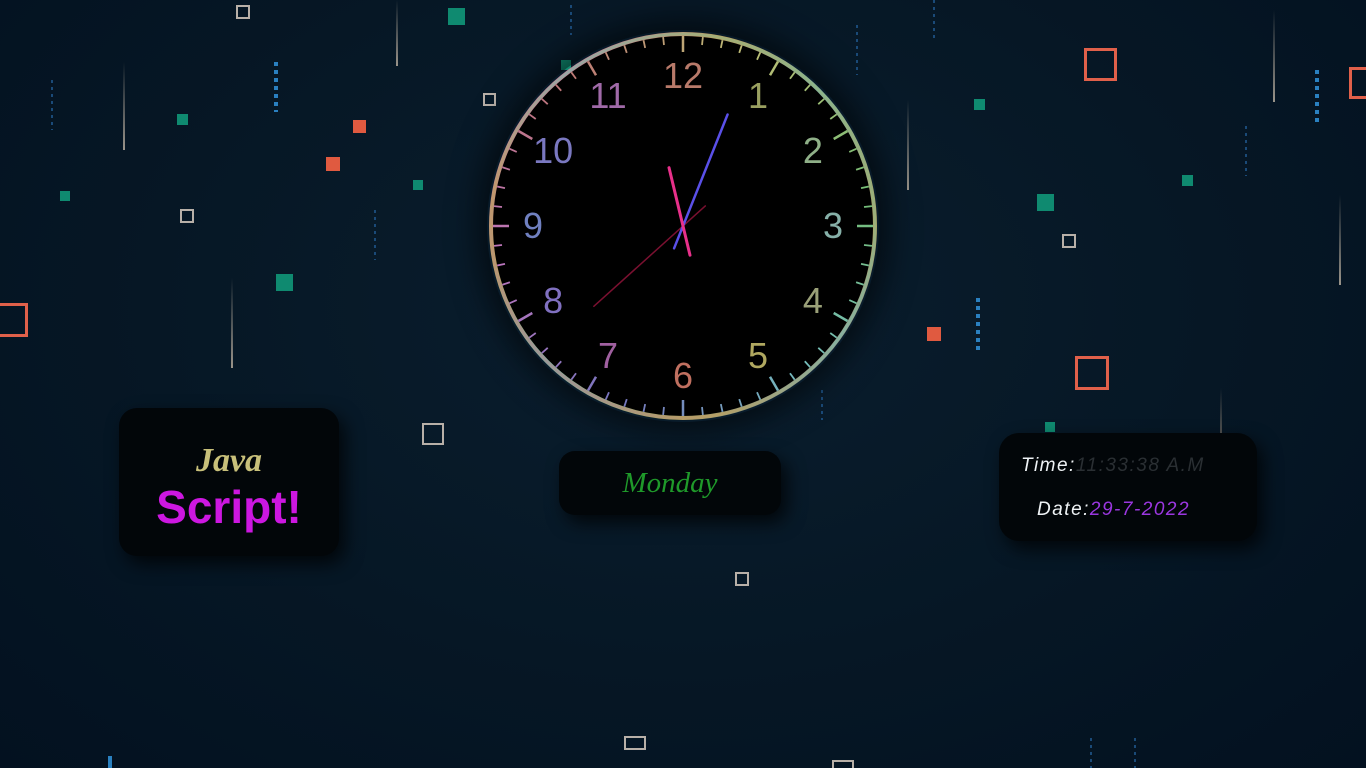 The width and height of the screenshot is (1366, 768). I want to click on javascript-card-line2: Script!, so click(229, 507).